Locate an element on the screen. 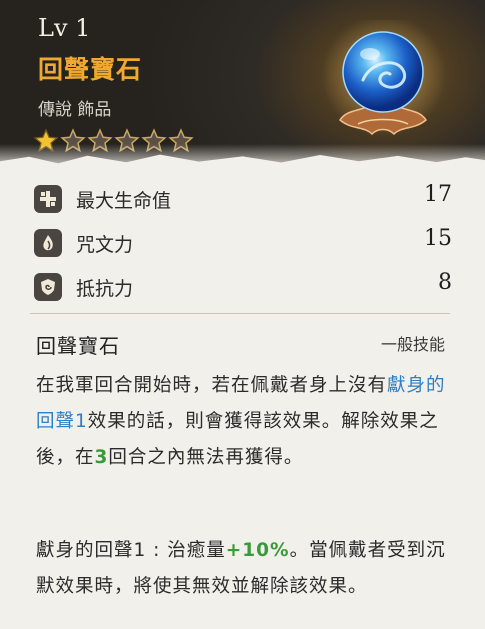 The height and width of the screenshot is (629, 485). stat-label: 最大生命值 is located at coordinates (124, 201).